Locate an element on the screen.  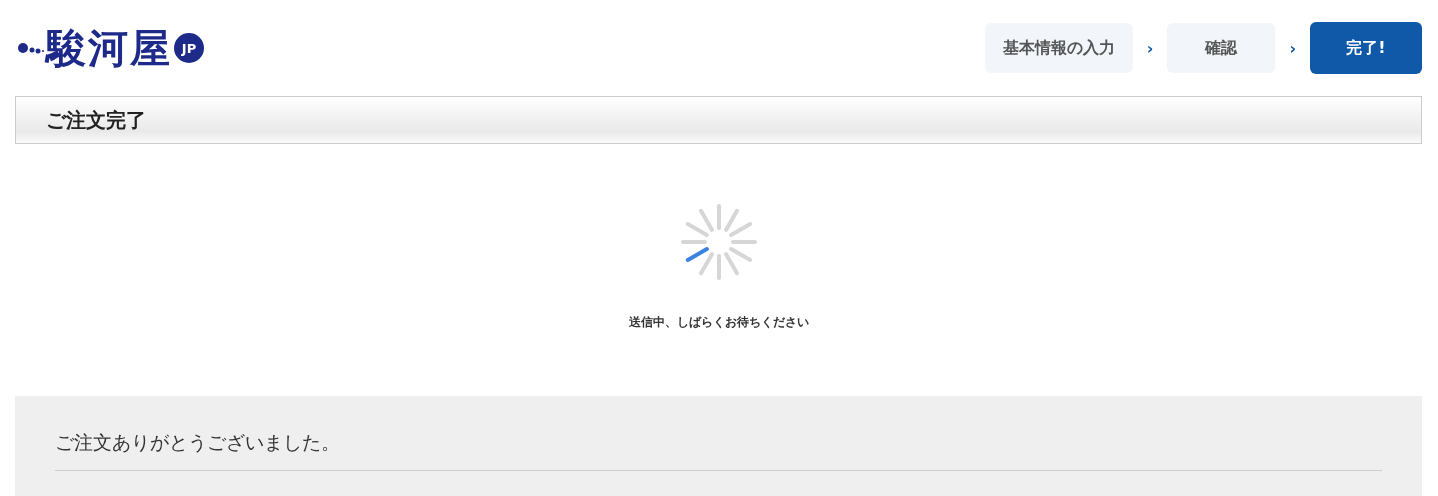
thanks-heading: ご注文ありがとうございました。 is located at coordinates (718, 450).